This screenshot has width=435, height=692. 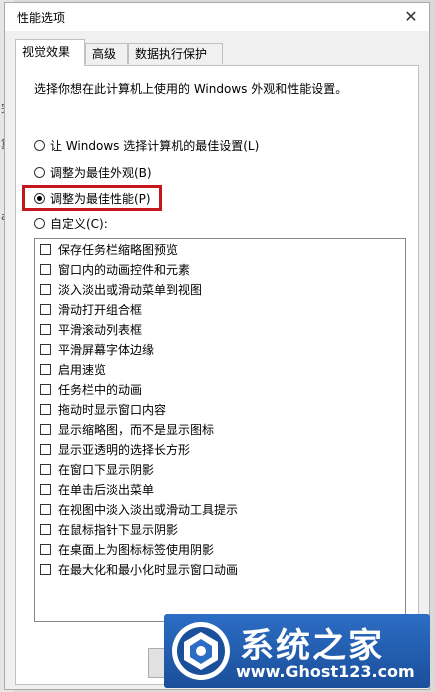 I want to click on list-item: 显示亚透明的选择长方形, so click(x=220, y=449).